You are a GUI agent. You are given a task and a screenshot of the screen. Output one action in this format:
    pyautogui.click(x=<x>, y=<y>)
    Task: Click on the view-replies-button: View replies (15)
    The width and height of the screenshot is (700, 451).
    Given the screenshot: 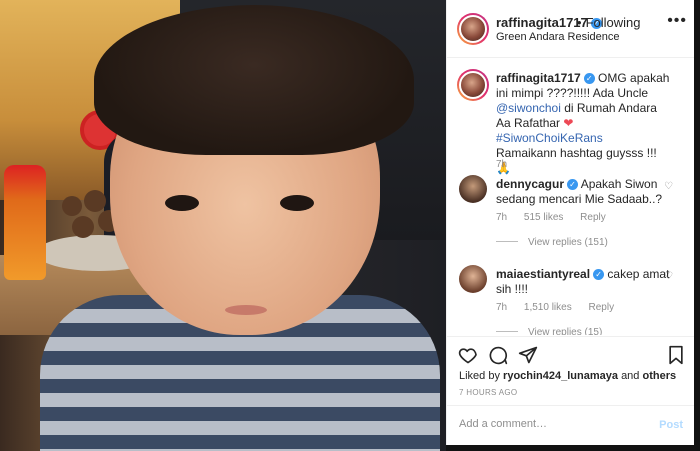 What is the action you would take?
    pyautogui.click(x=549, y=331)
    